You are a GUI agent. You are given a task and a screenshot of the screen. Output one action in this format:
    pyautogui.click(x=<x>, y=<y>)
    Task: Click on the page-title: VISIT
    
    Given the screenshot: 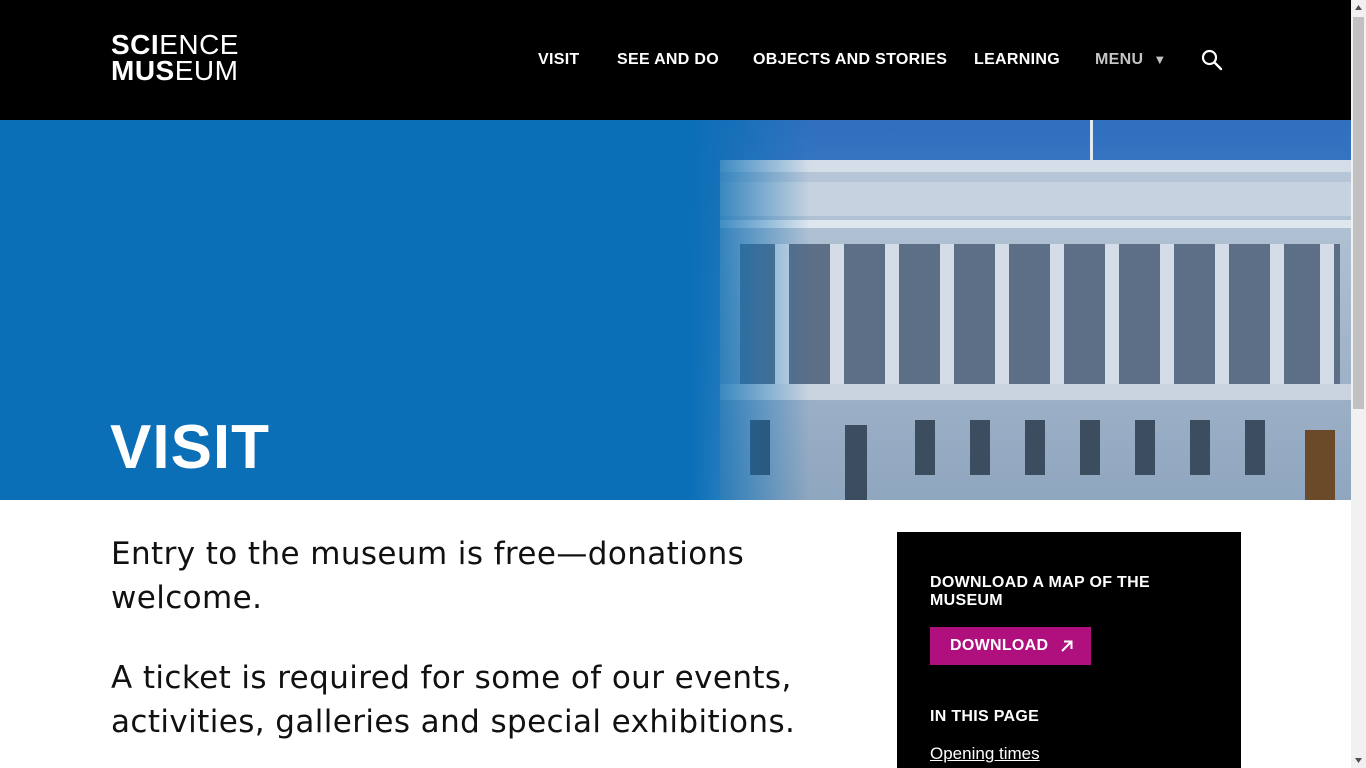 What is the action you would take?
    pyautogui.click(x=190, y=447)
    